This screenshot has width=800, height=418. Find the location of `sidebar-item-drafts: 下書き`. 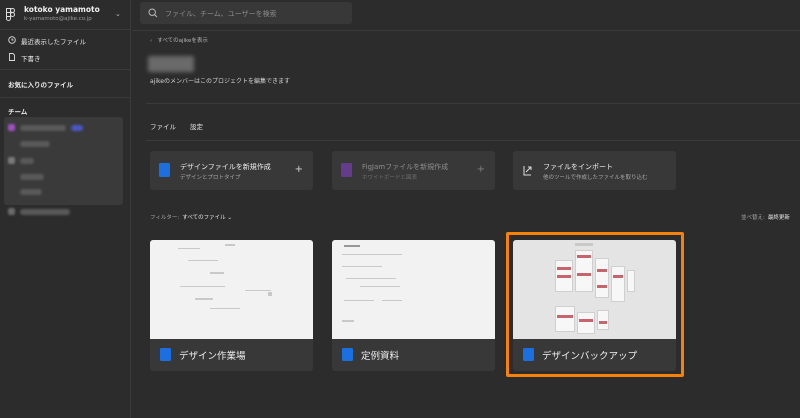

sidebar-item-drafts: 下書き is located at coordinates (65, 58).